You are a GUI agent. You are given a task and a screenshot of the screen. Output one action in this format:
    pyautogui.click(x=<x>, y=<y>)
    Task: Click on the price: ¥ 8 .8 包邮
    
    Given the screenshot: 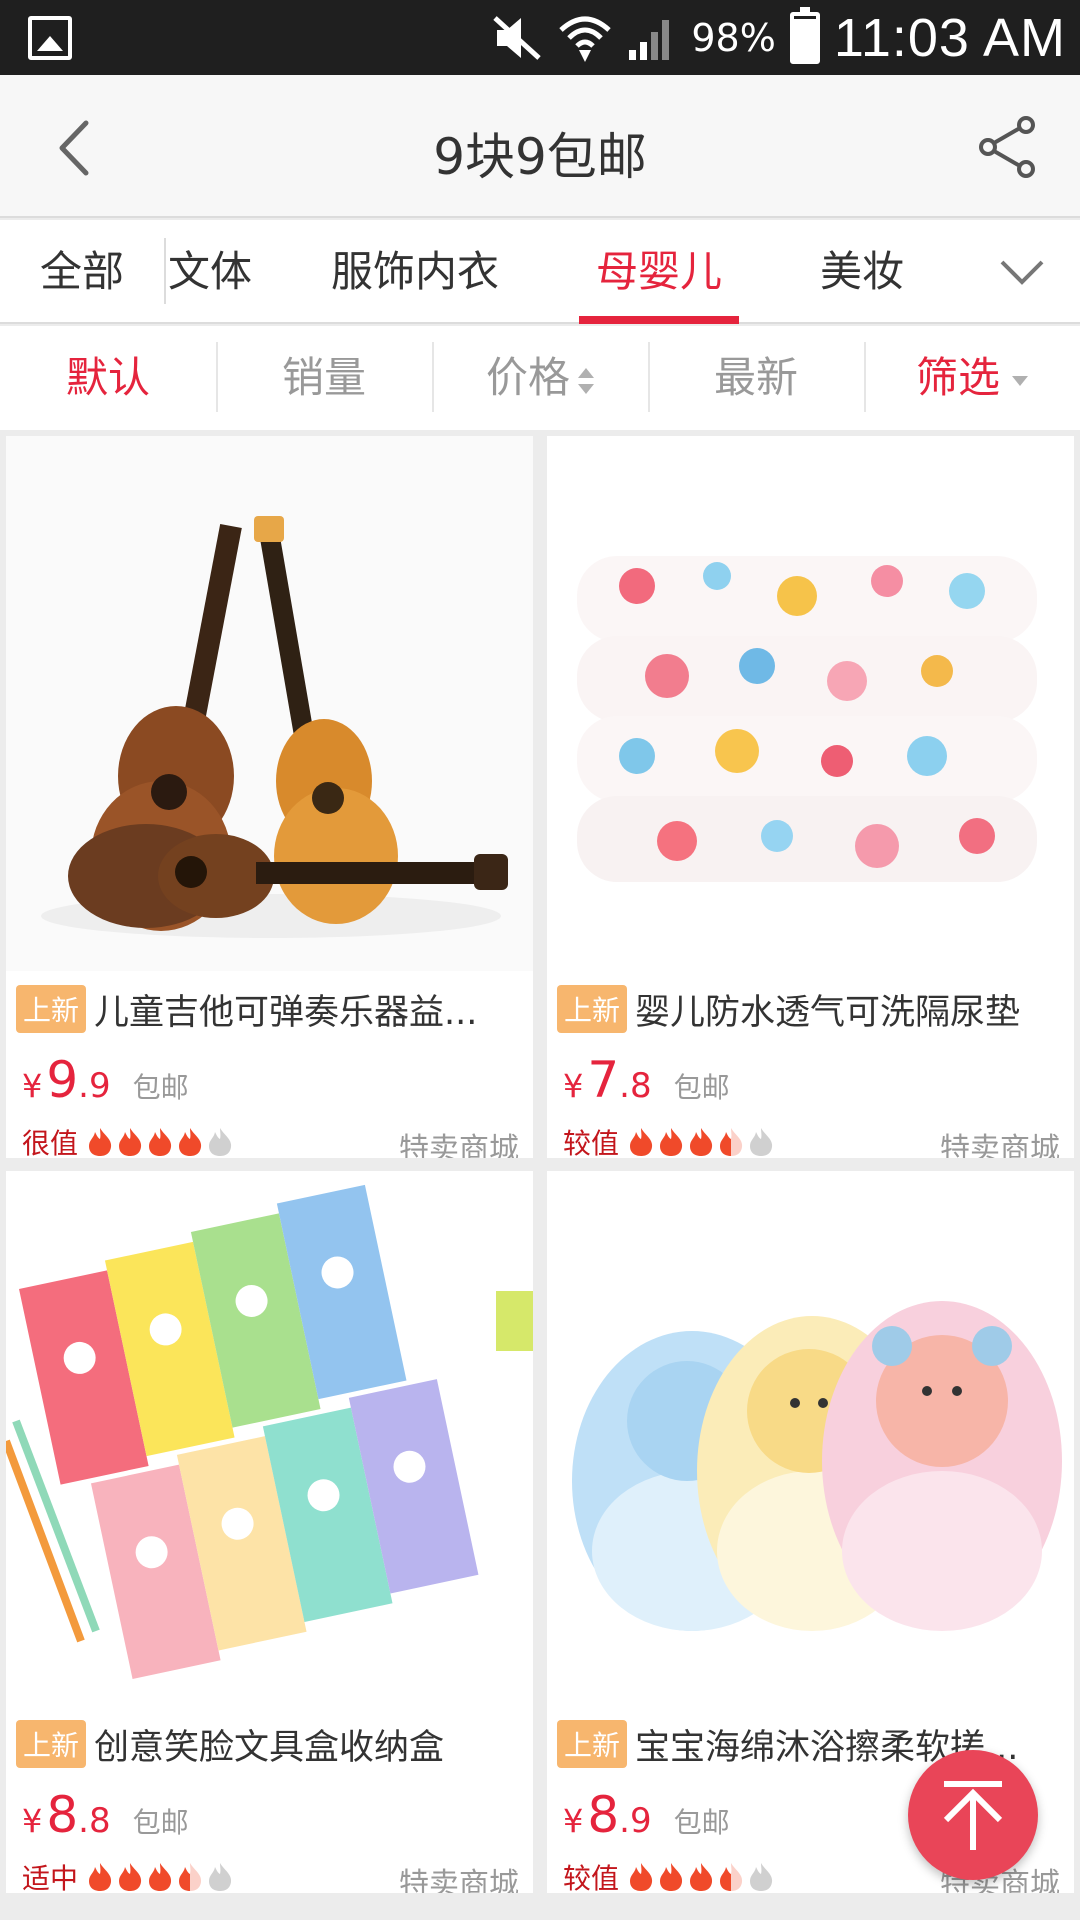 What is the action you would take?
    pyautogui.click(x=105, y=1816)
    